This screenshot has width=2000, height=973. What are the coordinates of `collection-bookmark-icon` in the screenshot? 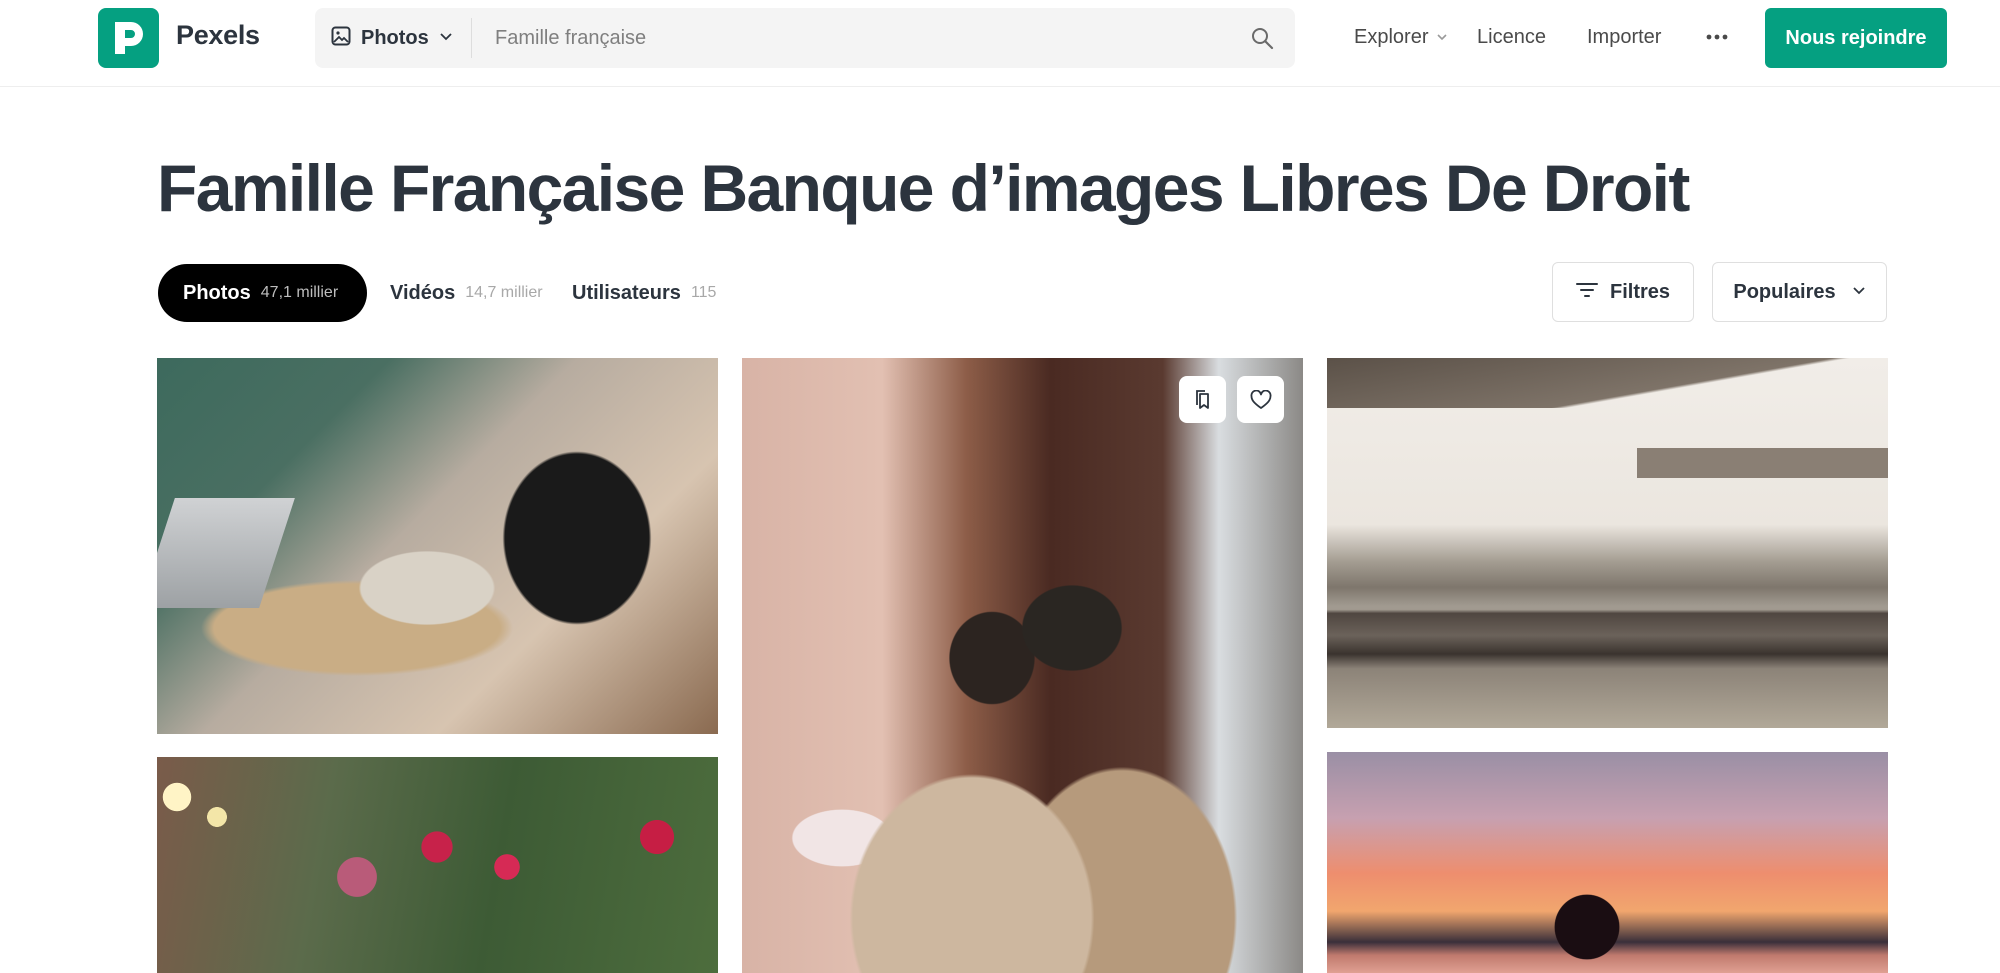 It's located at (1202, 399).